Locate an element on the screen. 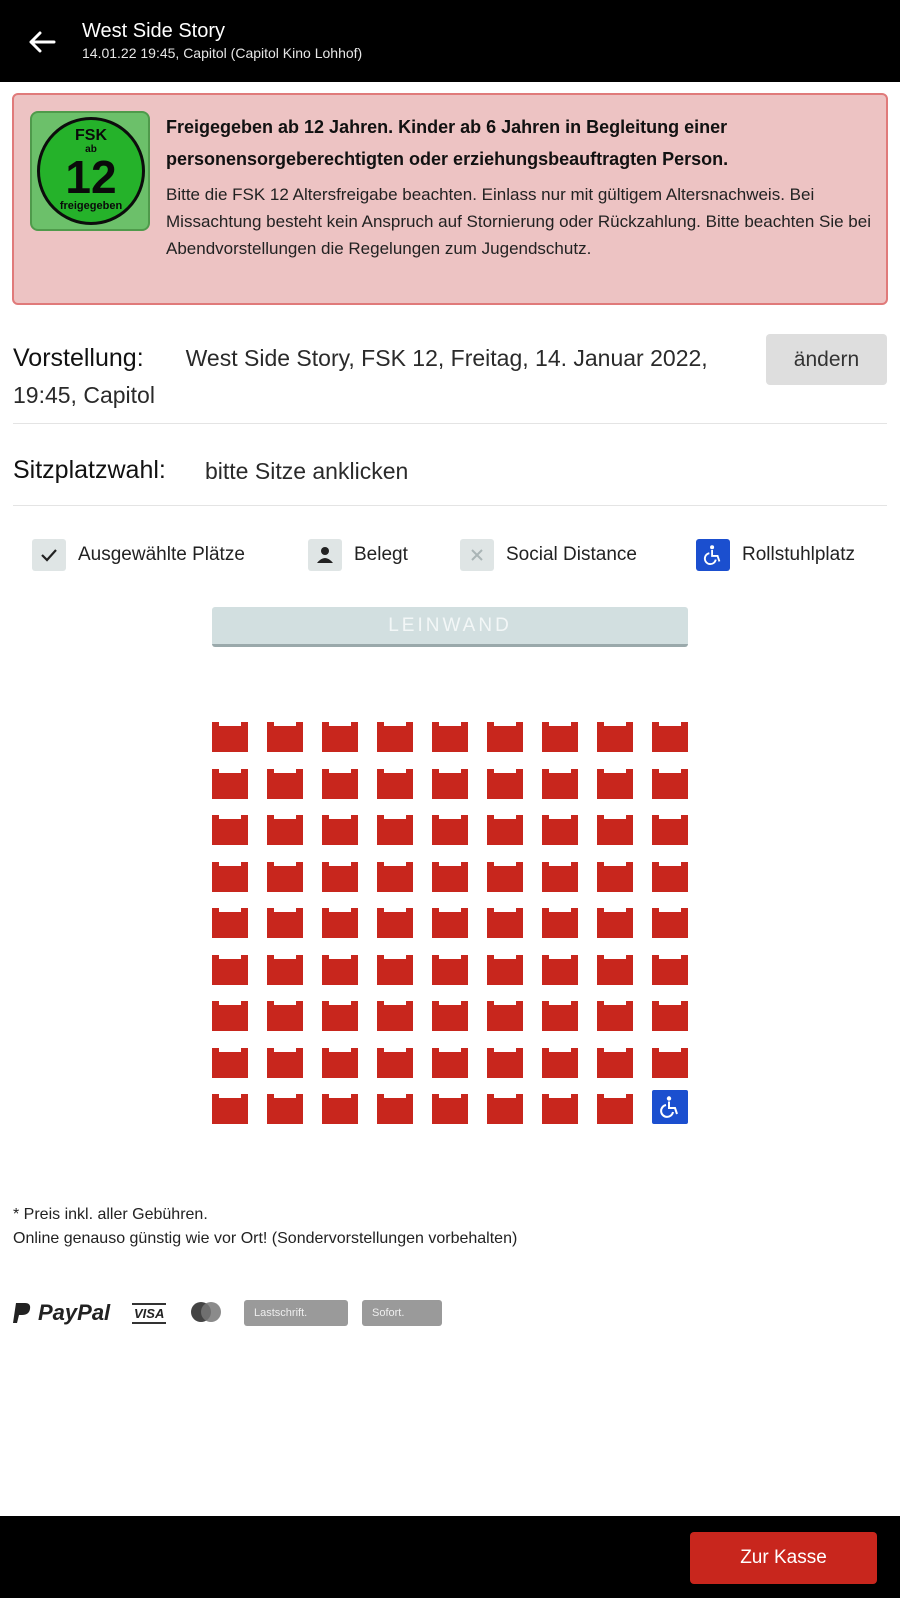 Image resolution: width=900 pixels, height=1598 pixels. seat-r3-c5 is located at coordinates (450, 828).